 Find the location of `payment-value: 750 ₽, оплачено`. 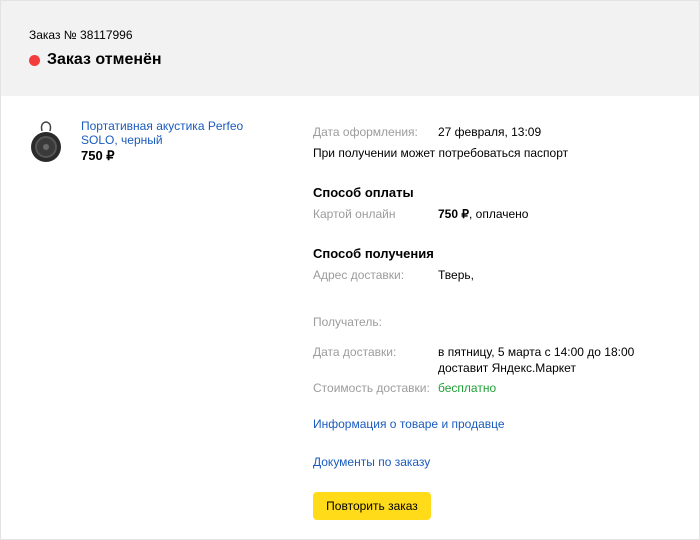

payment-value: 750 ₽, оплачено is located at coordinates (483, 214).